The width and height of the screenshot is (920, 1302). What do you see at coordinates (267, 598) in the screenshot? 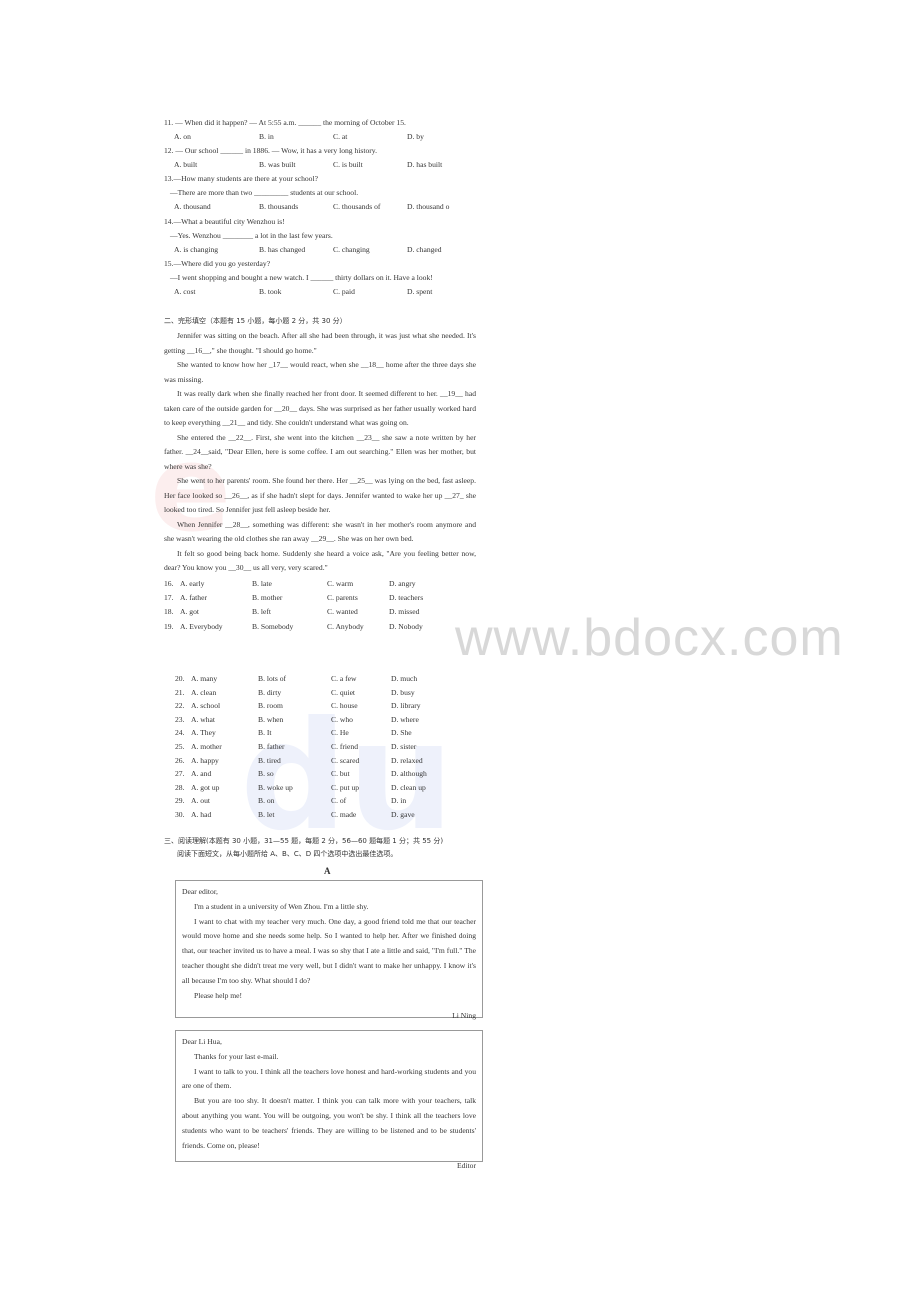
I see `answer-option: B. mother` at bounding box center [267, 598].